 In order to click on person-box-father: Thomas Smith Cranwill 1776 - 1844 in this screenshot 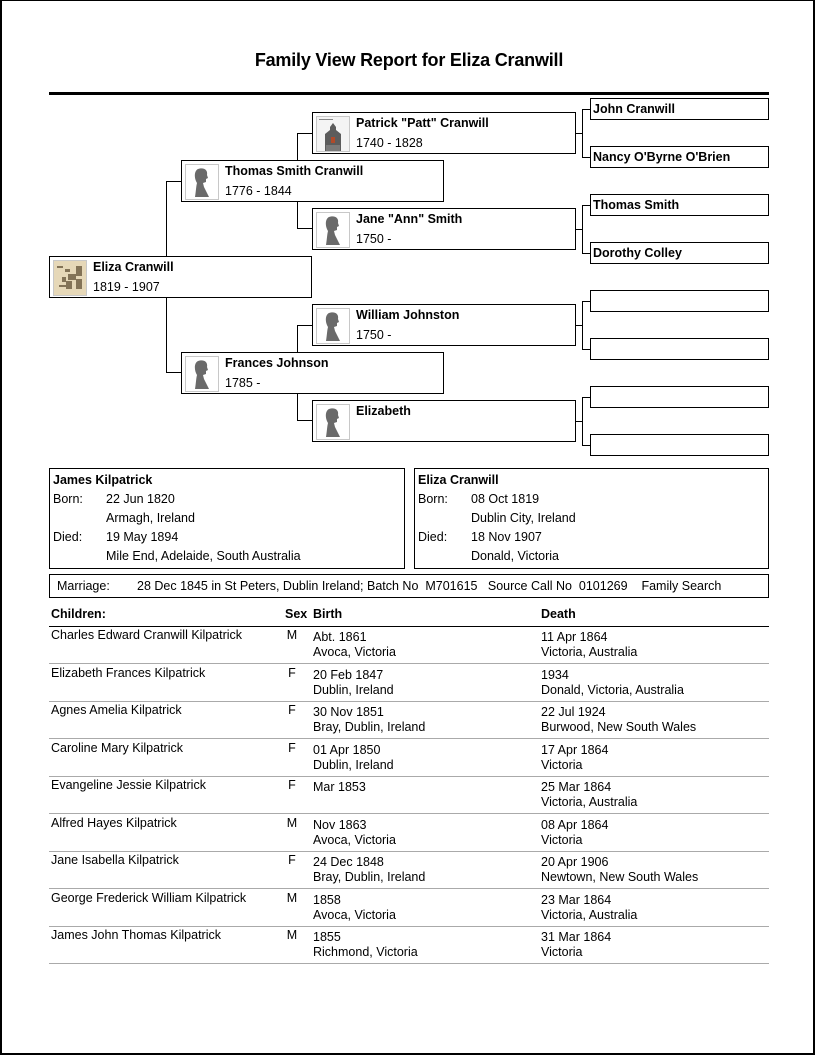, I will do `click(312, 181)`.